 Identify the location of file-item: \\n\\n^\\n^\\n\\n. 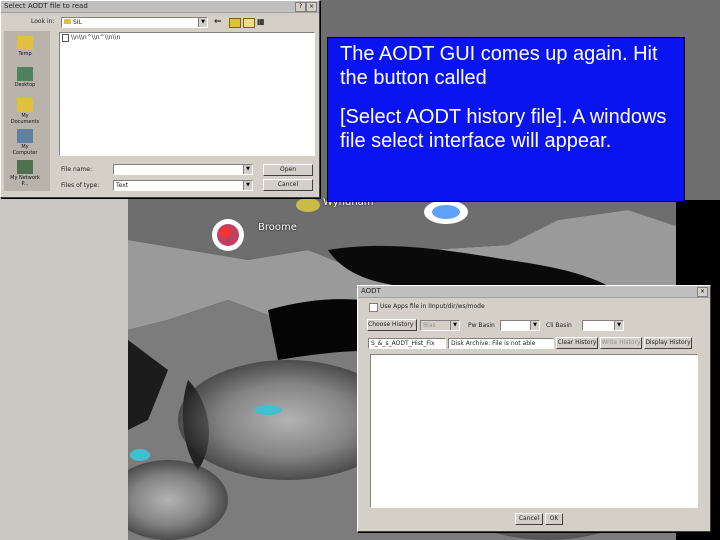
(188, 37).